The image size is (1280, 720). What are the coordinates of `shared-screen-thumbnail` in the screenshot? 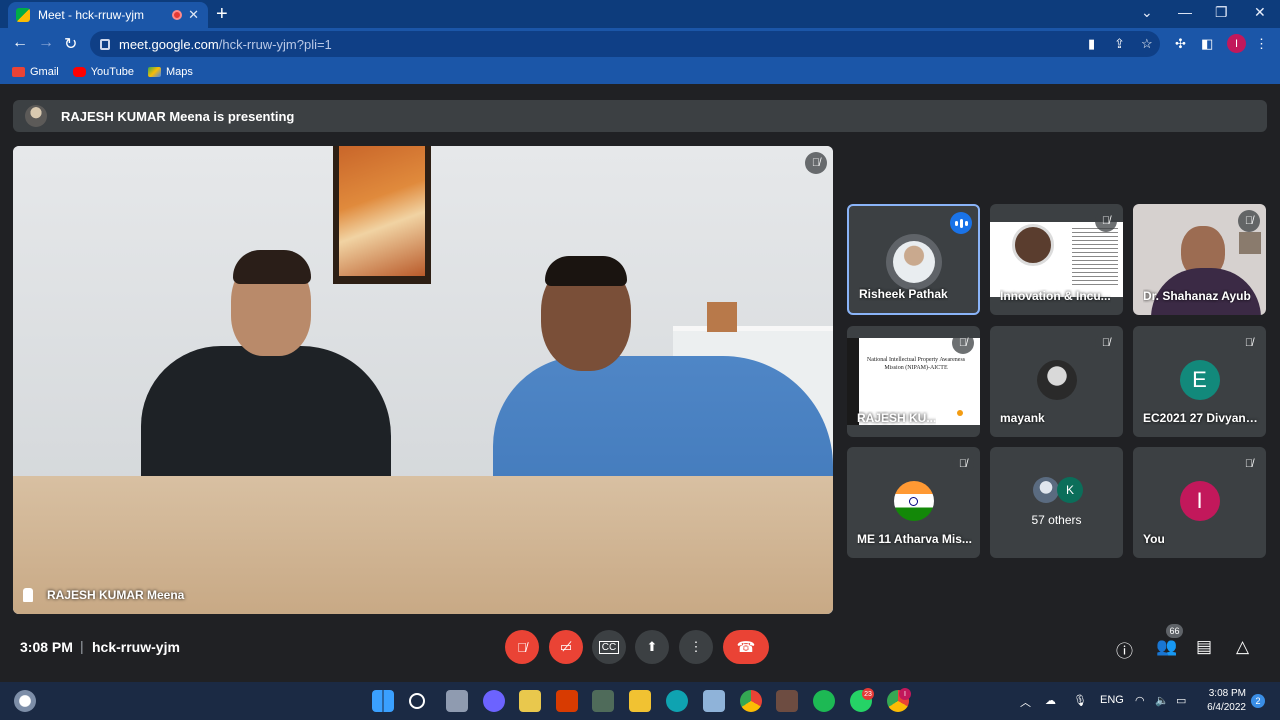 It's located at (1056, 259).